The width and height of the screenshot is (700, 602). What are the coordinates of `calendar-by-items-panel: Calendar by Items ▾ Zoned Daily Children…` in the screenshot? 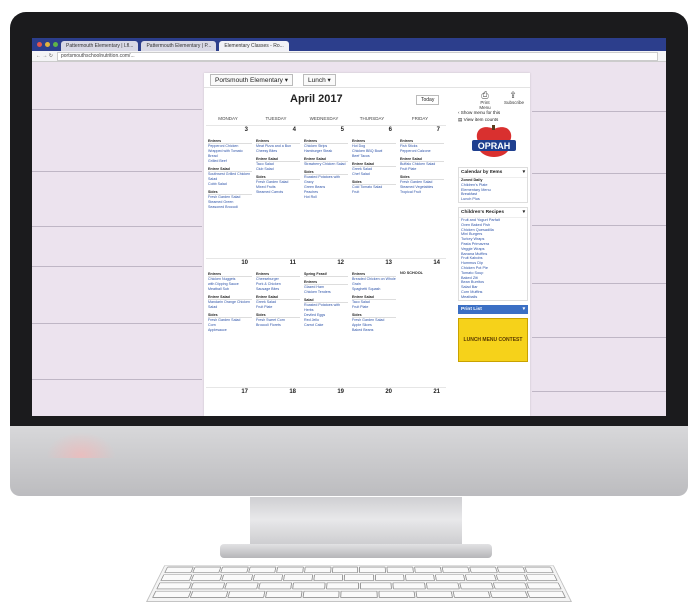 It's located at (493, 185).